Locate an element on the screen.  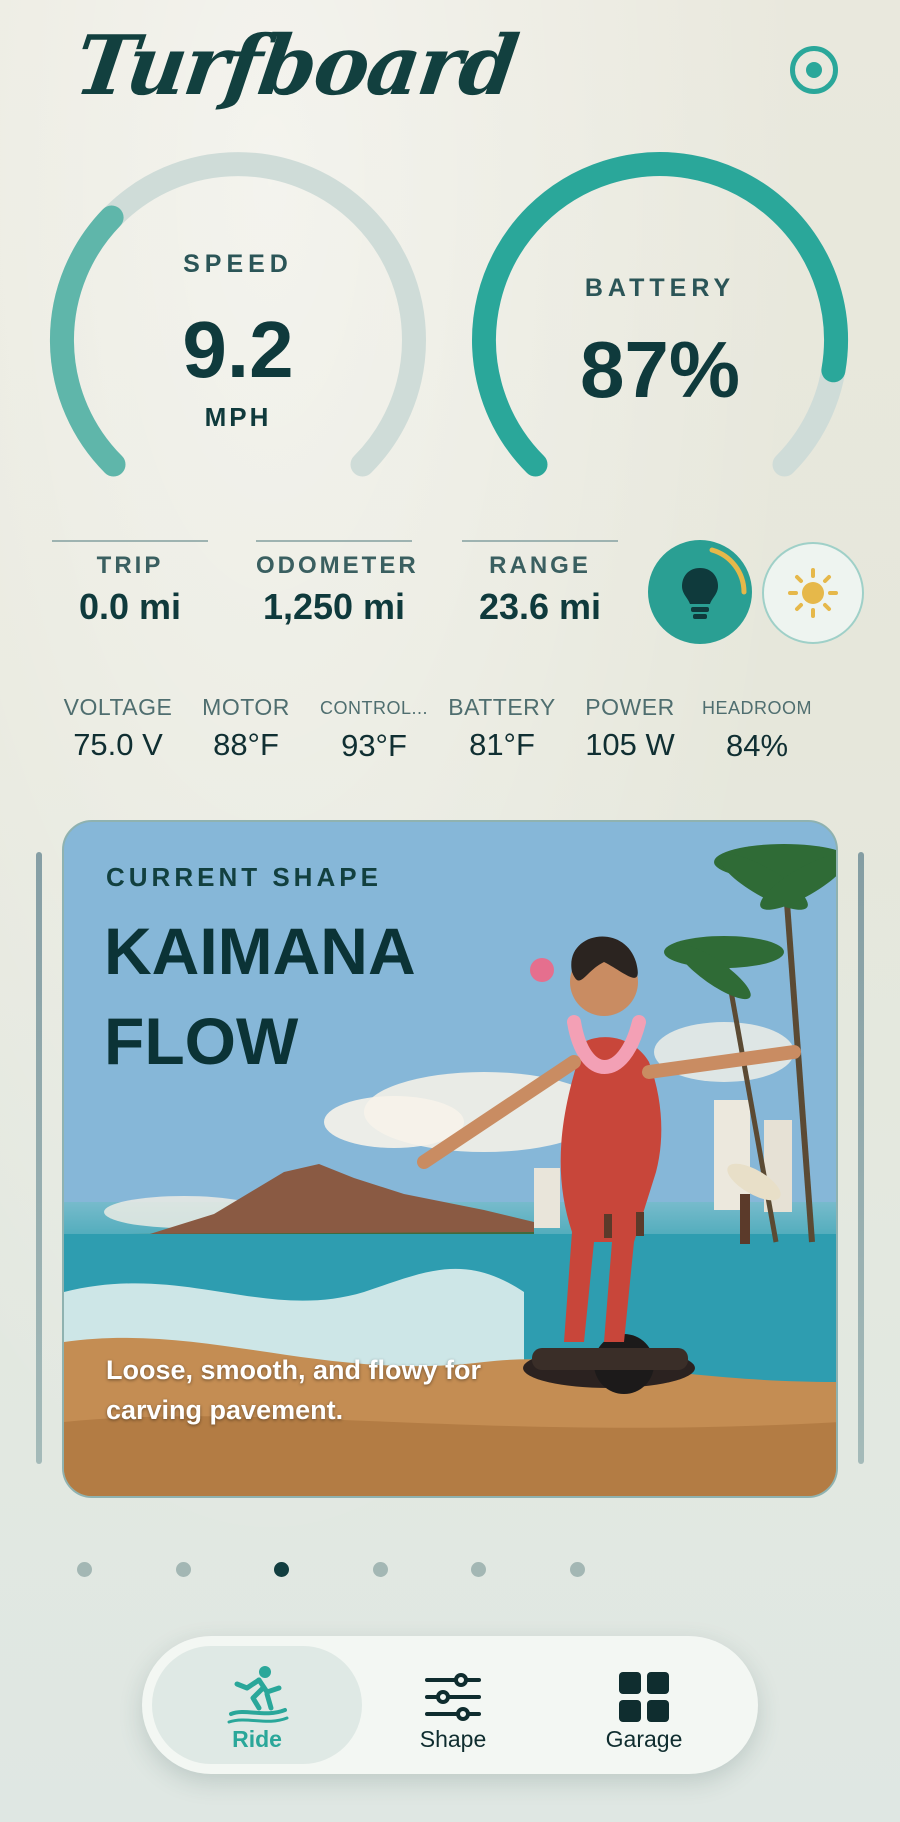
brightness-button is located at coordinates (813, 593).